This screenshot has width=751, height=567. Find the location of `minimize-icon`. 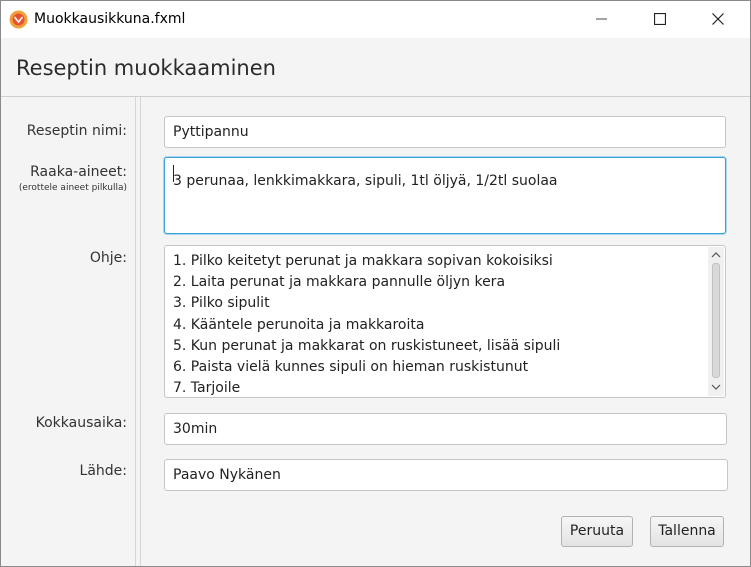

minimize-icon is located at coordinates (601, 19).